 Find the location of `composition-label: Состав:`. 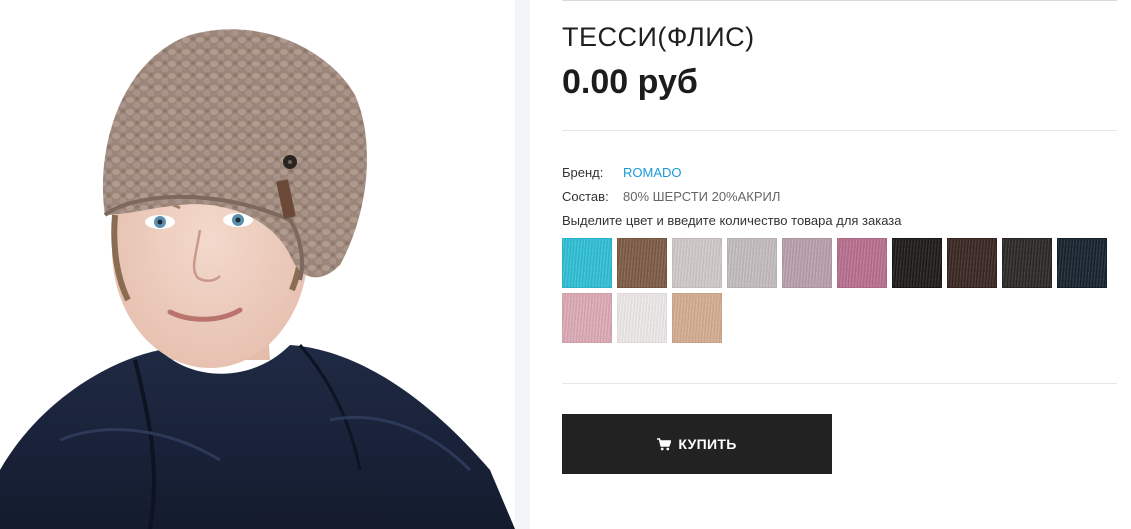

composition-label: Состав: is located at coordinates (585, 196).